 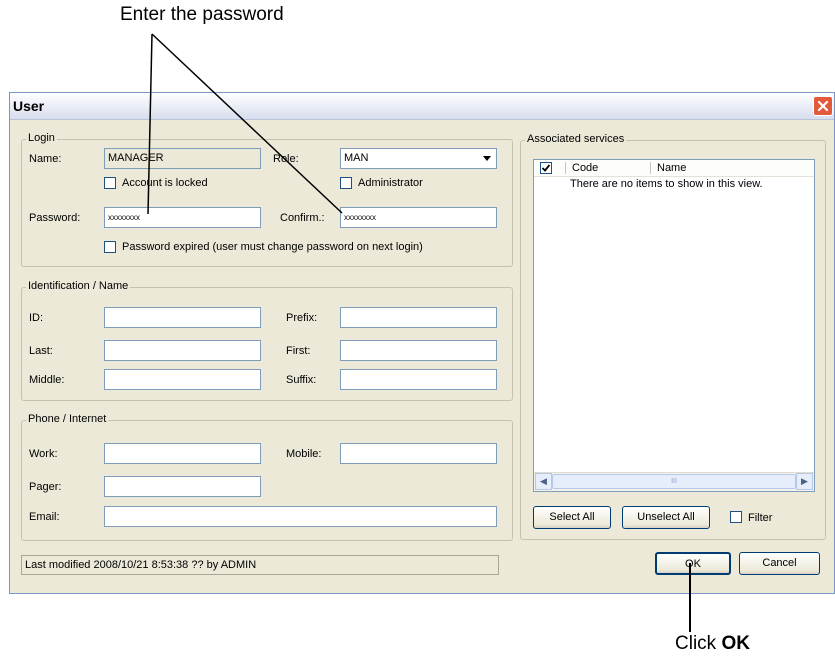 I want to click on pointer-line-password, so click(x=150, y=124).